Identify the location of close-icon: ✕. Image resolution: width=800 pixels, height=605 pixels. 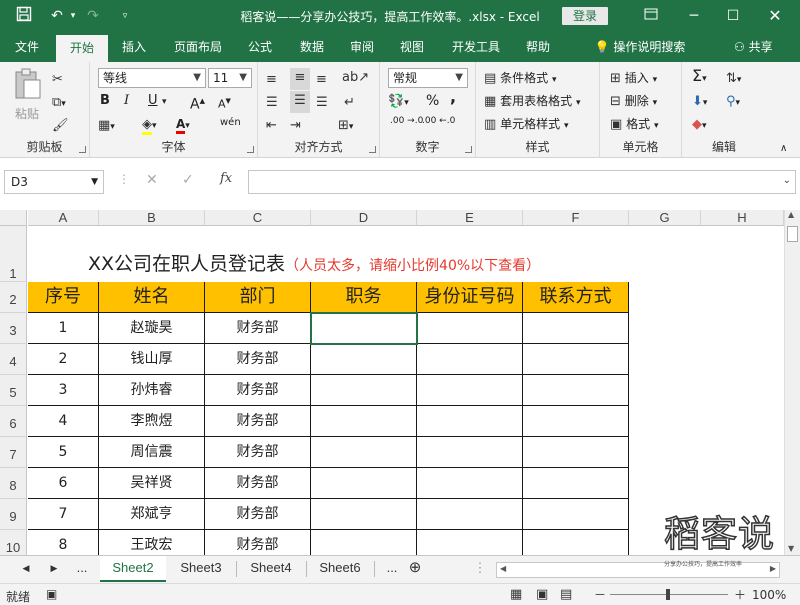
(775, 16).